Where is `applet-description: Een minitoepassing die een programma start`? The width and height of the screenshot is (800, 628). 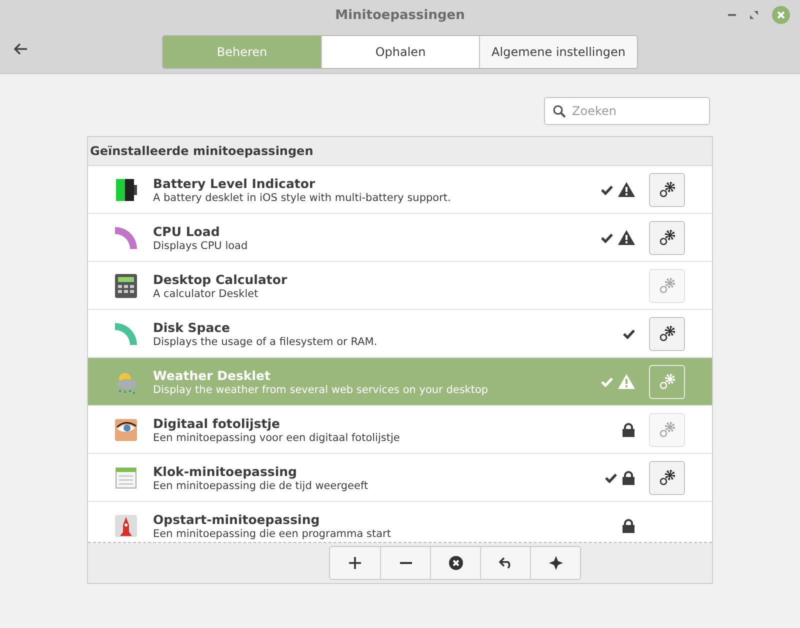
applet-description: Een minitoepassing die een programma start is located at coordinates (272, 534).